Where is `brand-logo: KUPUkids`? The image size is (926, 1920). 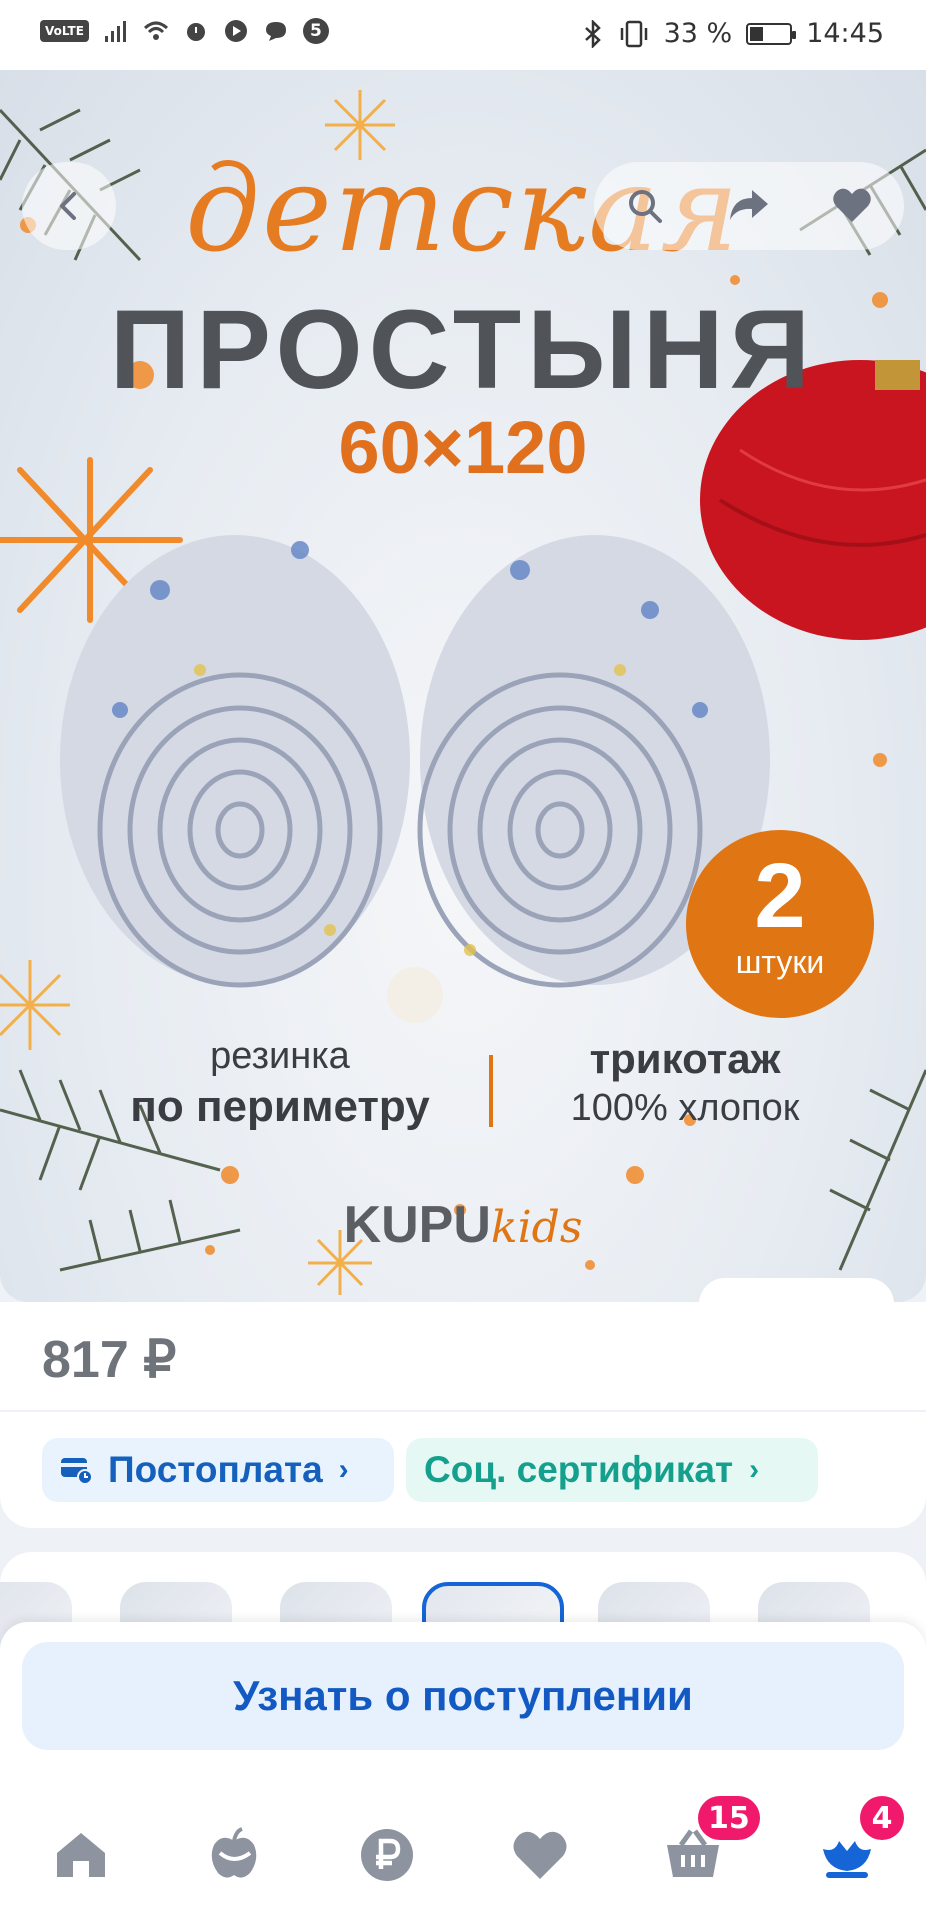 brand-logo: KUPUkids is located at coordinates (463, 1225).